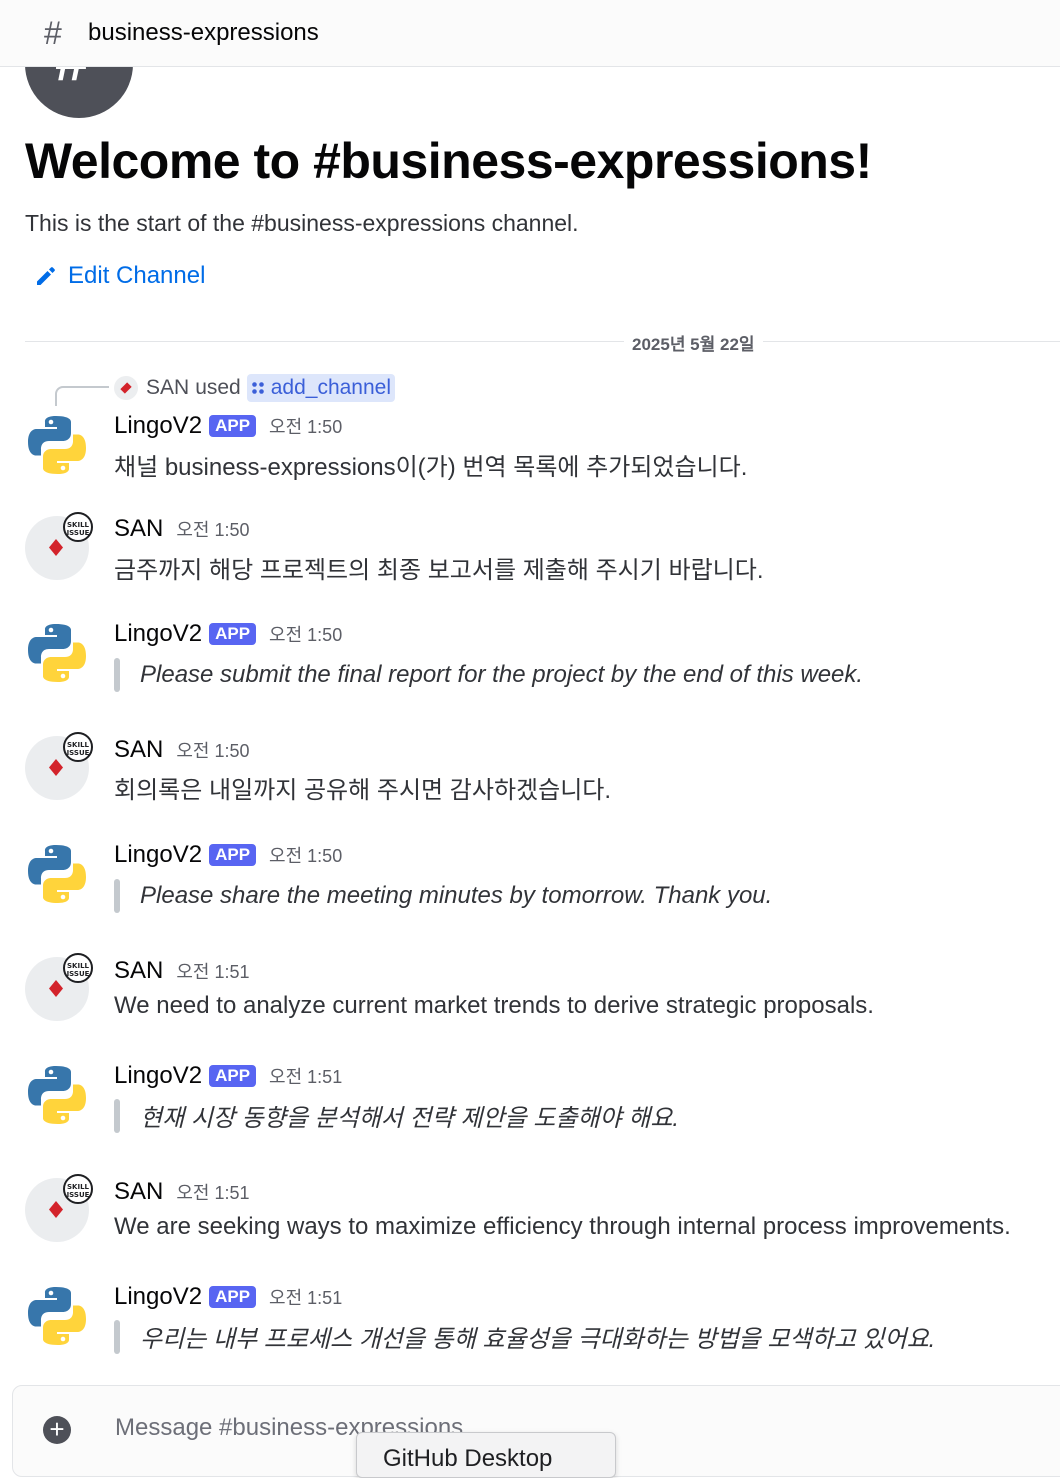 This screenshot has width=1060, height=1478. Describe the element at coordinates (46, 276) in the screenshot. I see `pencil-icon` at that location.